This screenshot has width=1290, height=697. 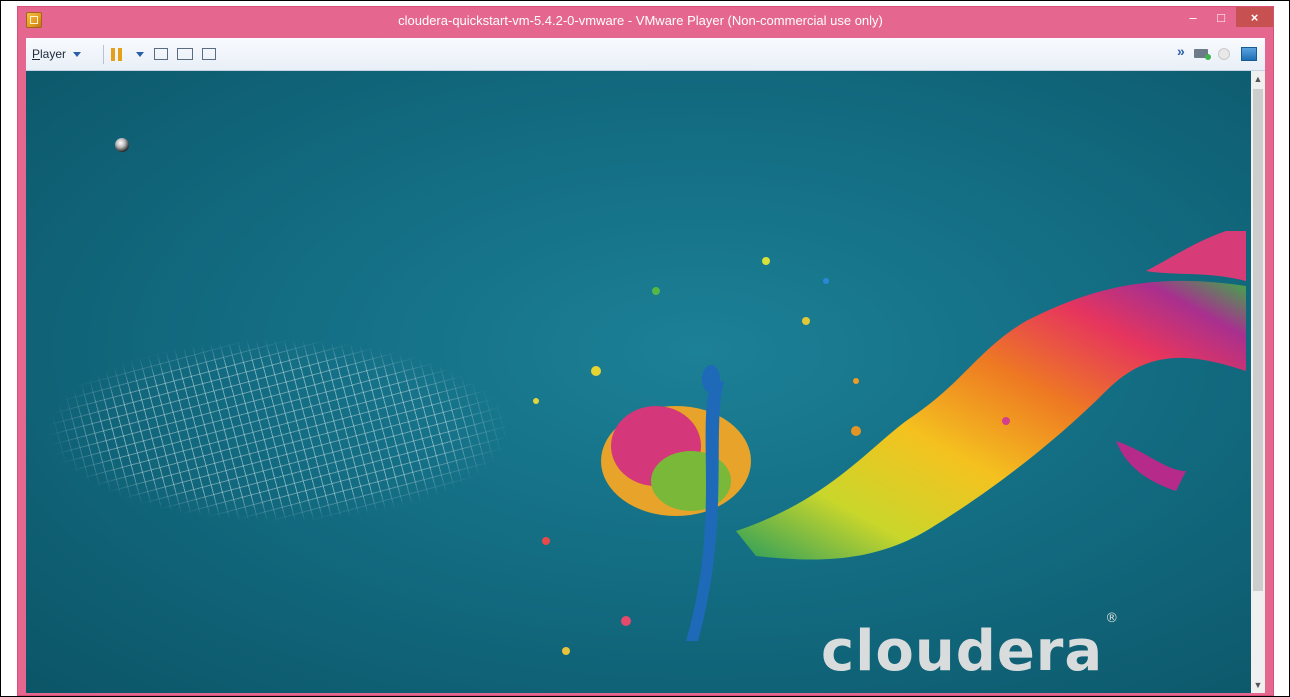 I want to click on unity-button, so click(x=209, y=54).